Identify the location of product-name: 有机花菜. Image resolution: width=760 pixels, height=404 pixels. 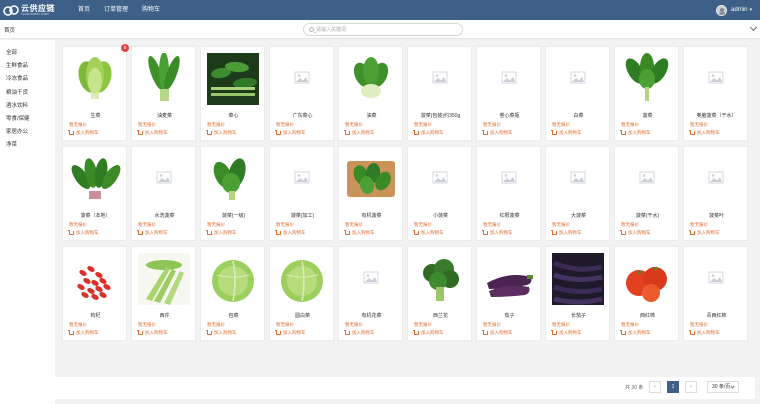
(371, 315).